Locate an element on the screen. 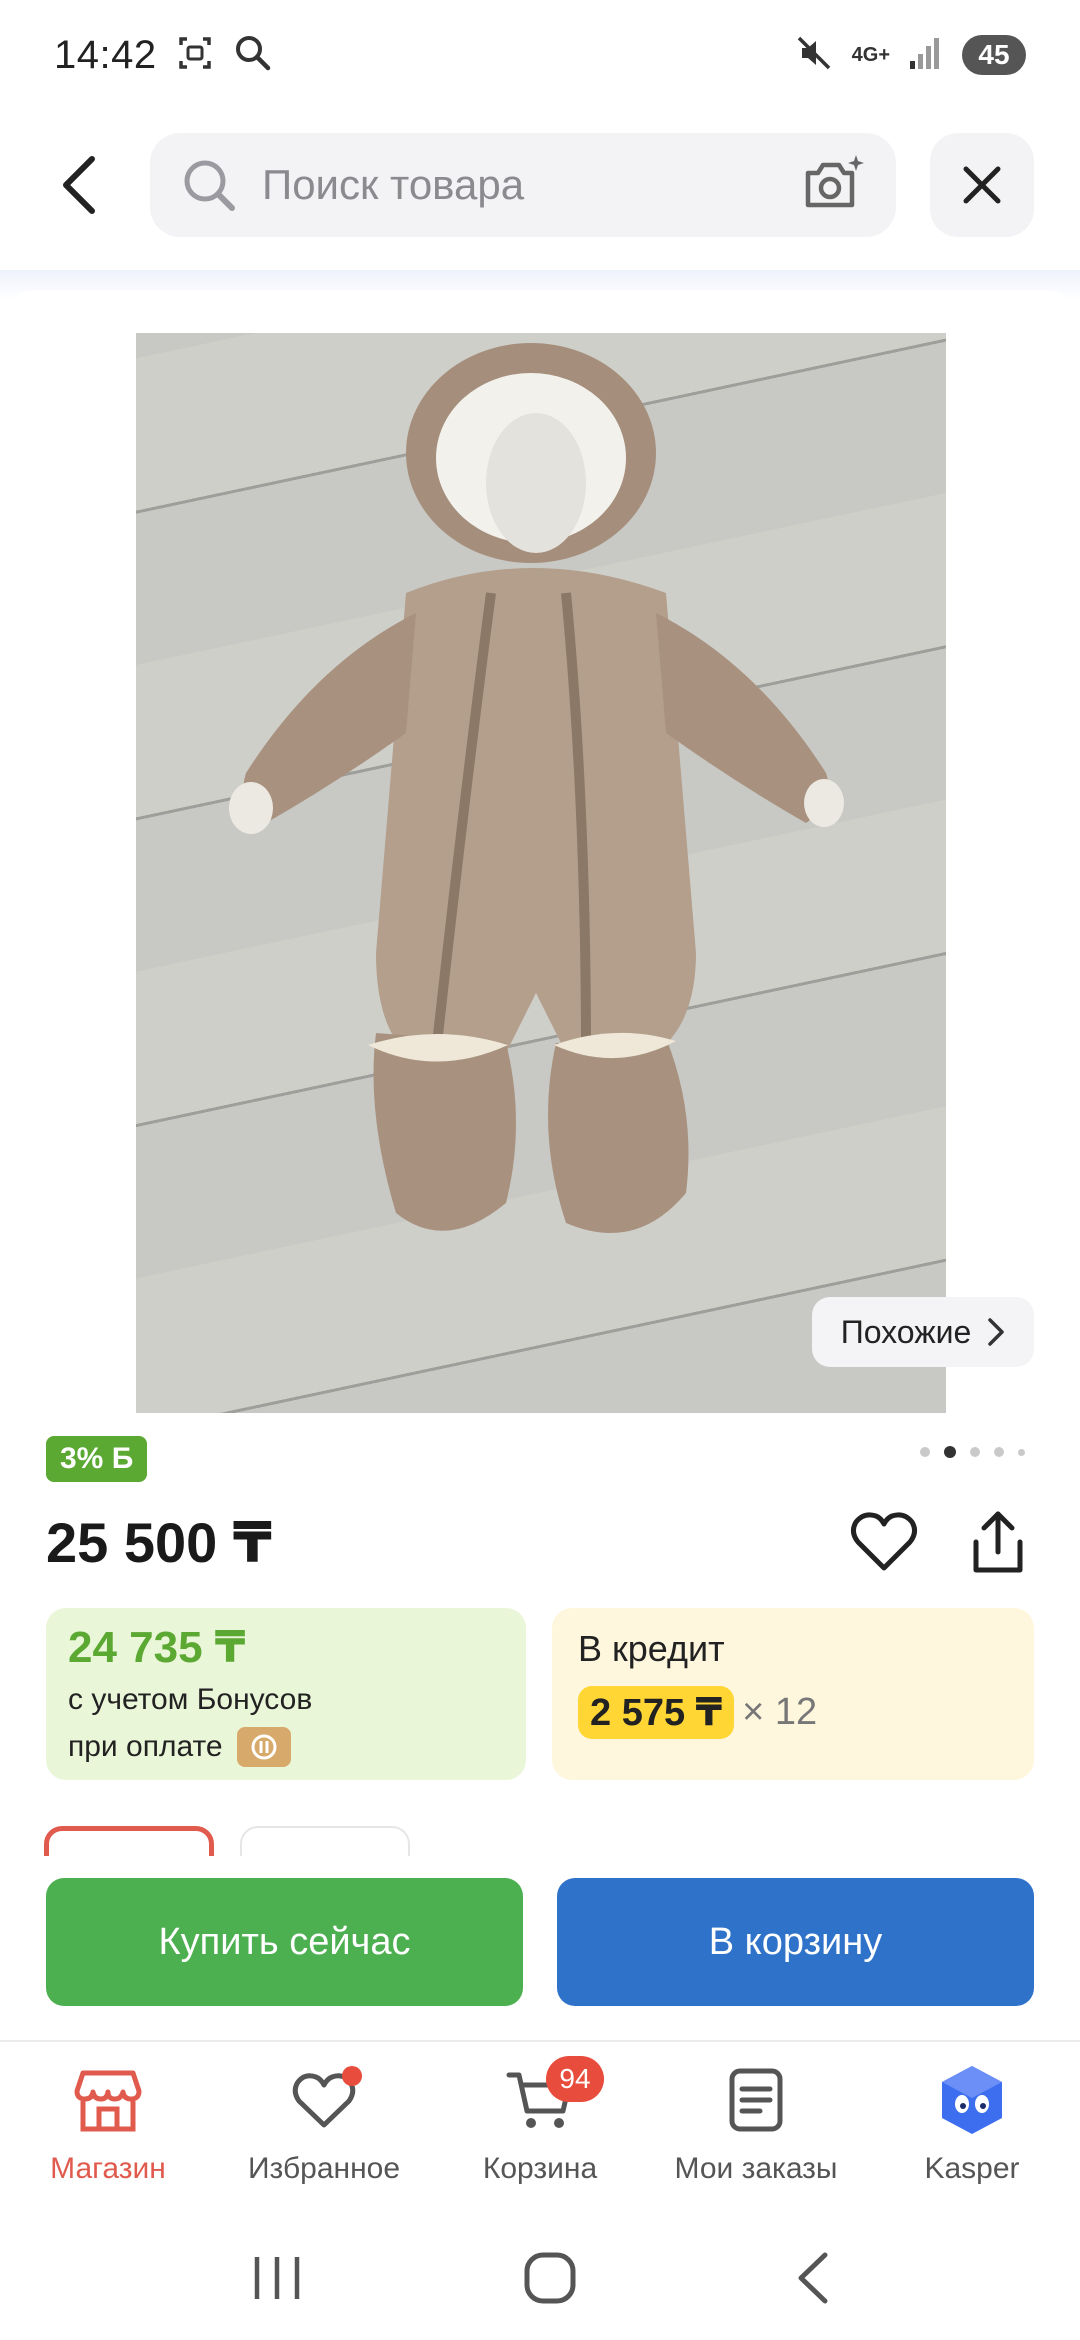  network-type: 4G+ is located at coordinates (870, 55).